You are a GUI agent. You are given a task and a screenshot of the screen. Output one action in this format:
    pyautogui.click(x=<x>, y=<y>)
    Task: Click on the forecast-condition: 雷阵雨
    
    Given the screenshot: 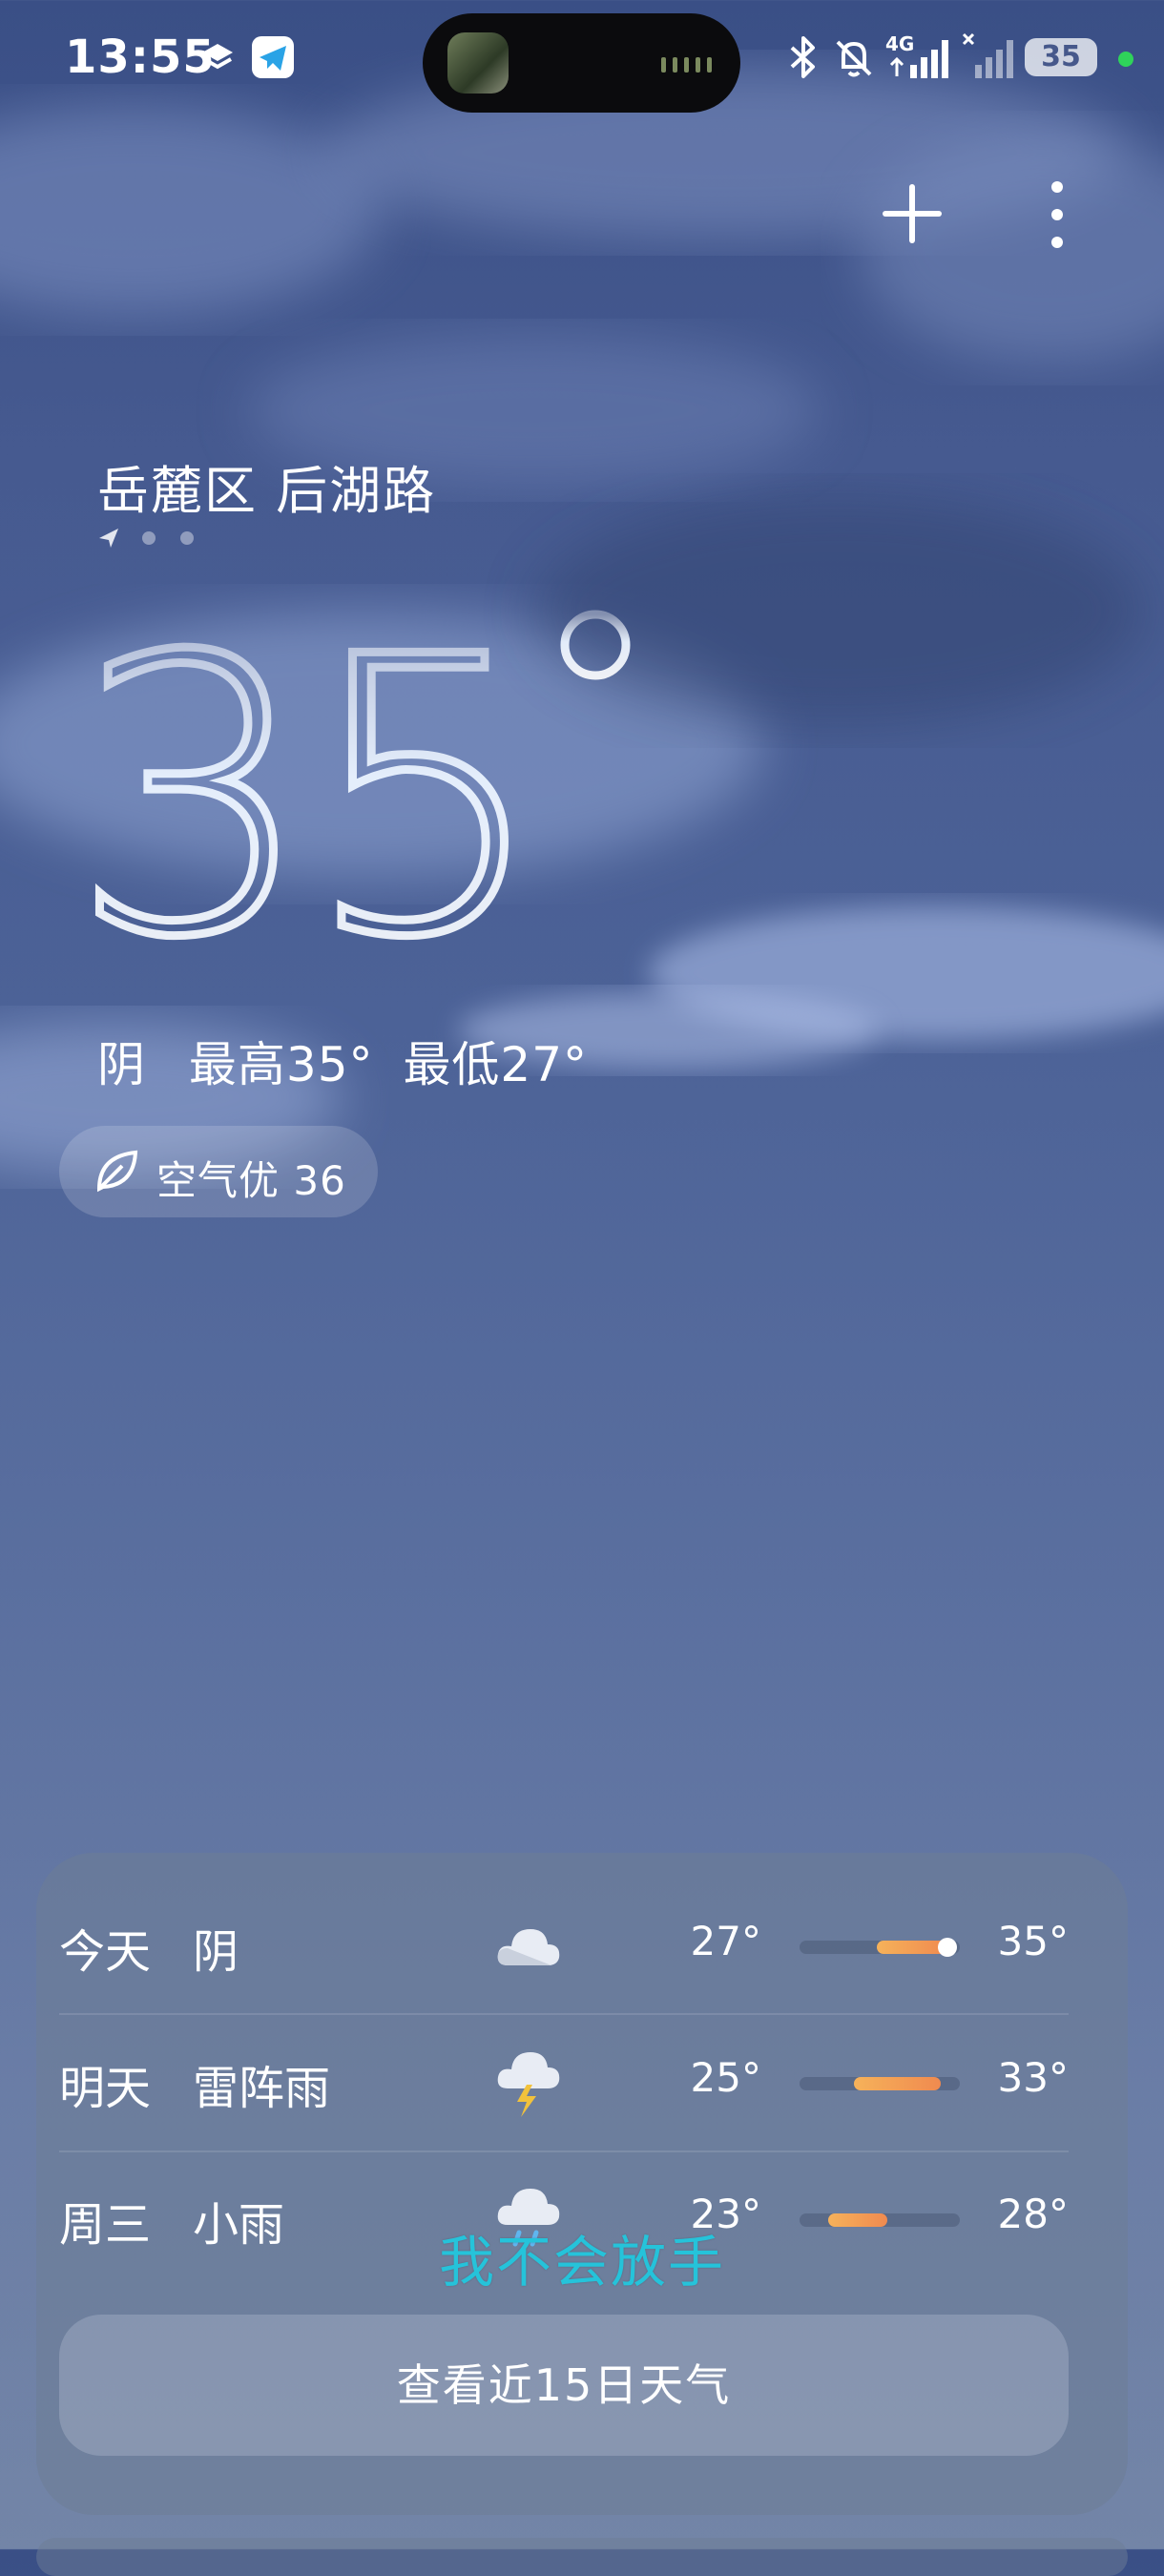 What is the action you would take?
    pyautogui.click(x=262, y=2088)
    